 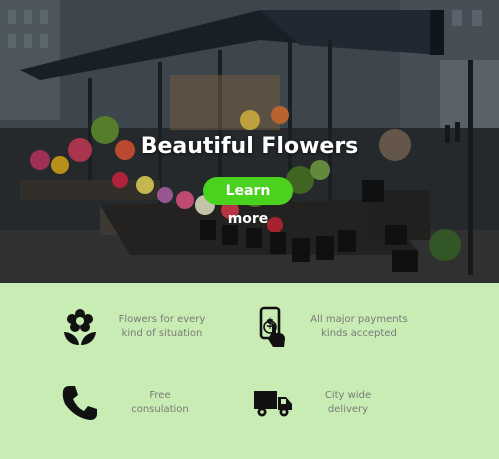 What do you see at coordinates (80, 403) in the screenshot?
I see `phone-icon` at bounding box center [80, 403].